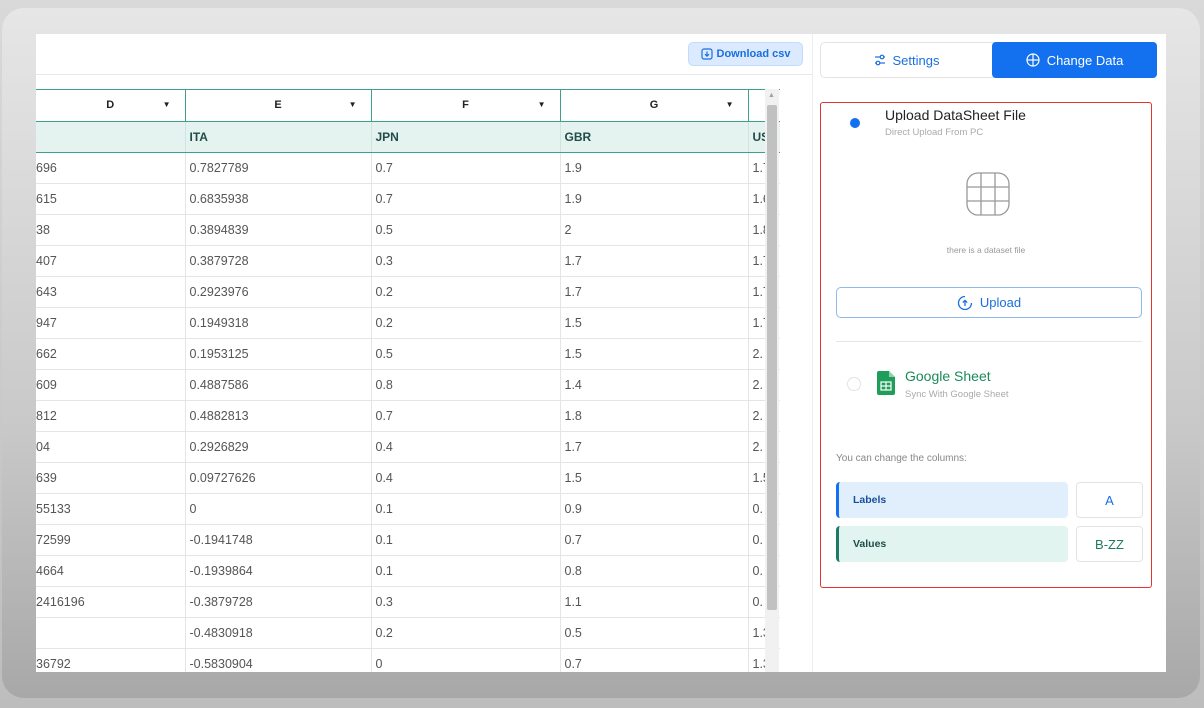  I want to click on column-letter: F, so click(465, 105).